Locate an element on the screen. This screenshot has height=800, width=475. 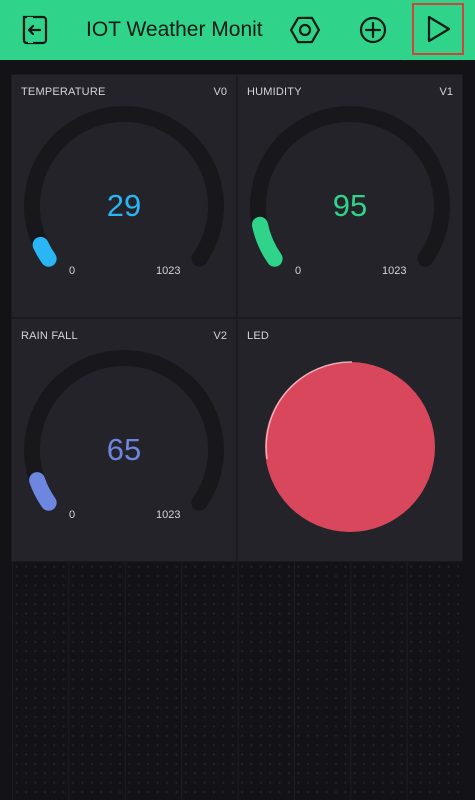
project-title: IOT Weather Monit is located at coordinates (174, 29).